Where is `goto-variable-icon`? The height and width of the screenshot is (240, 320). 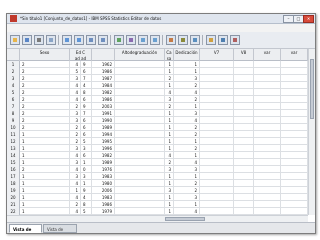 goto-variable-icon is located at coordinates (103, 40).